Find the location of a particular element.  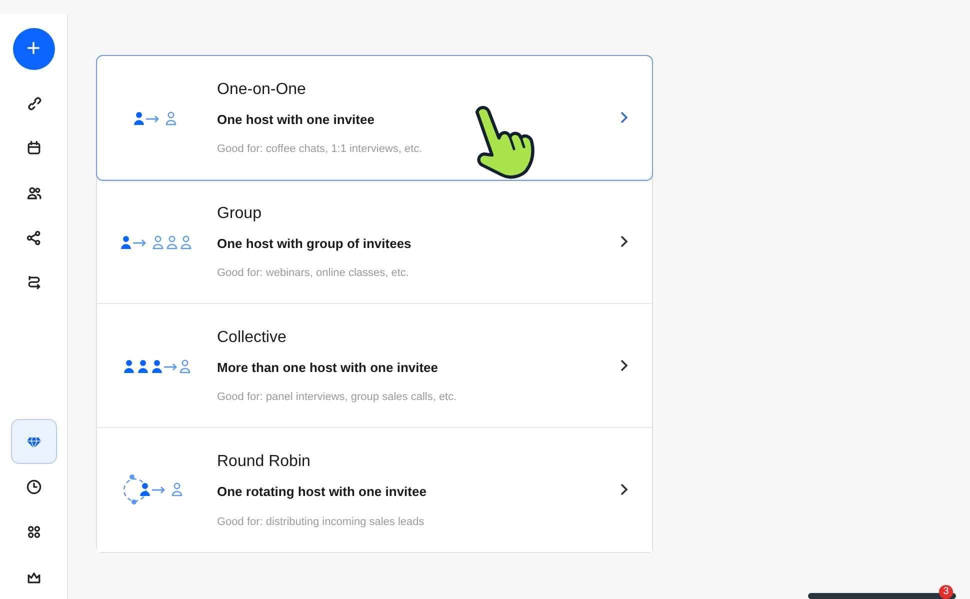

event-type-title: Group is located at coordinates (239, 214).